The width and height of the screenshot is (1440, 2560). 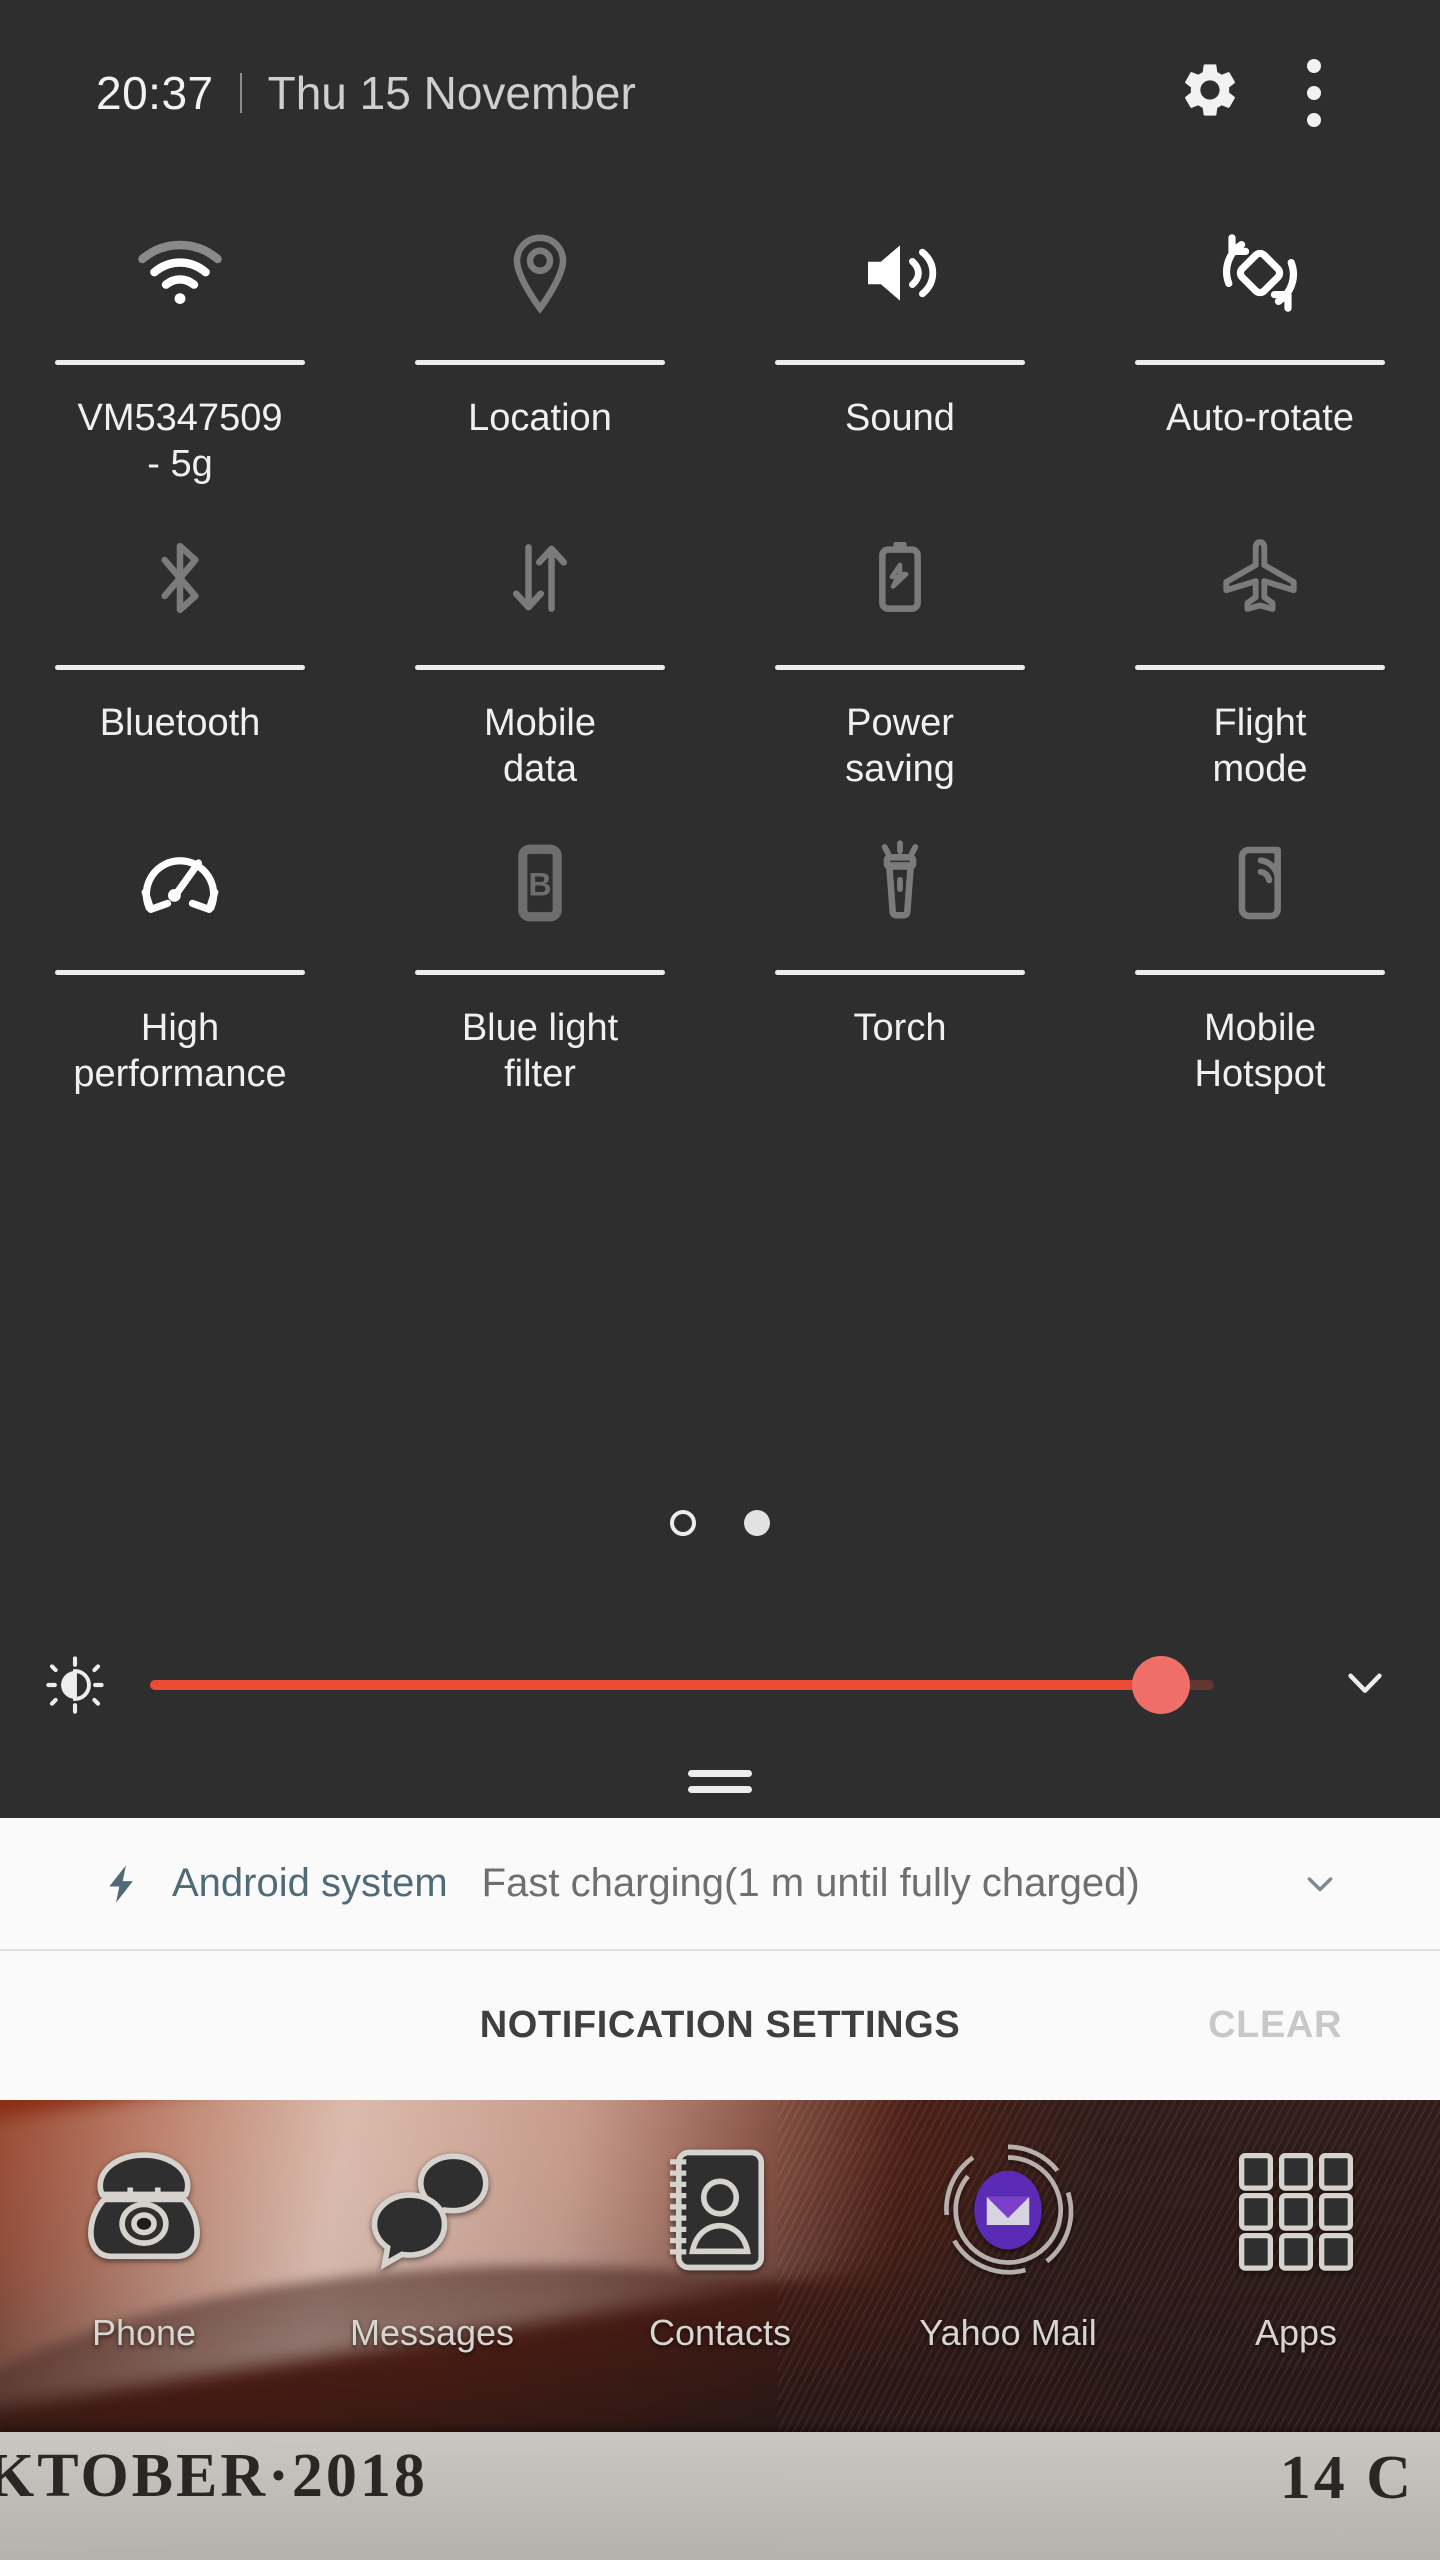 I want to click on tile-mobile-data: Mobile data, so click(x=540, y=642).